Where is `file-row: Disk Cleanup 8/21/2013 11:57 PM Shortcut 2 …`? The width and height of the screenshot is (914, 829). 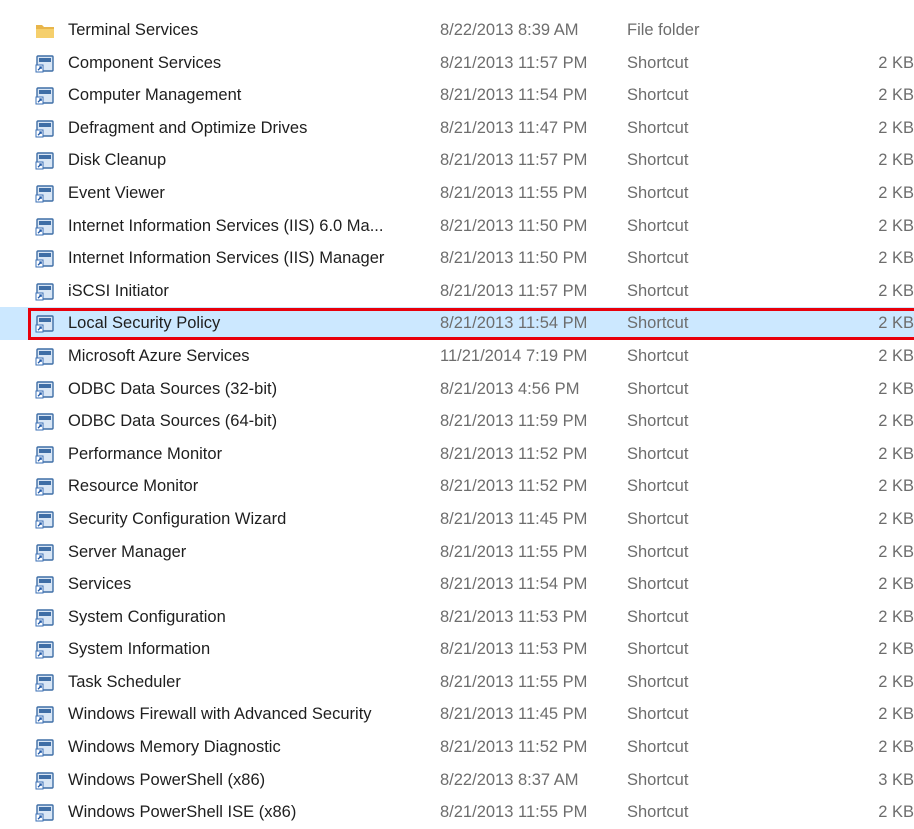 file-row: Disk Cleanup 8/21/2013 11:57 PM Shortcut 2 … is located at coordinates (457, 160).